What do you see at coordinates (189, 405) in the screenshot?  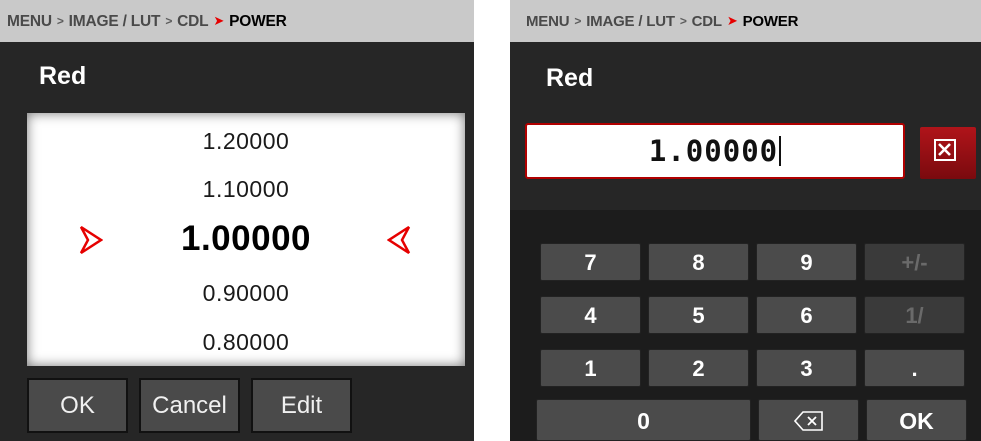 I see `cancel-button: Cancel` at bounding box center [189, 405].